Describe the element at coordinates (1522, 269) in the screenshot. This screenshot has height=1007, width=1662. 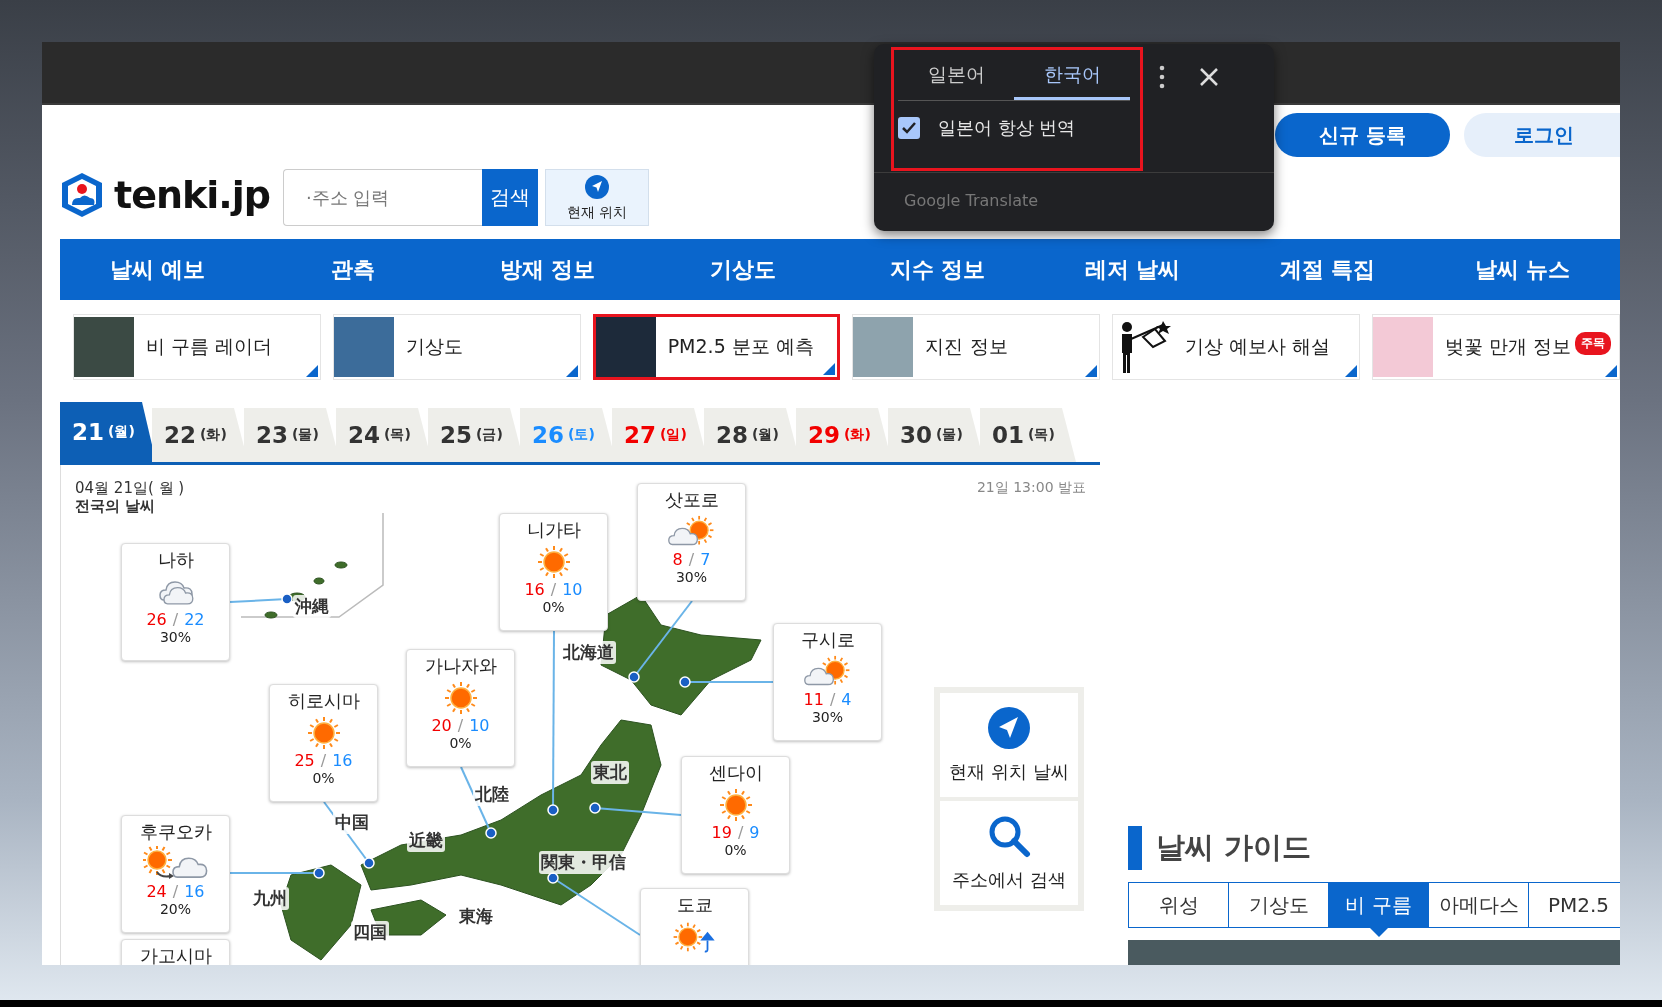
I see `nav-link: 날씨 뉴스` at that location.